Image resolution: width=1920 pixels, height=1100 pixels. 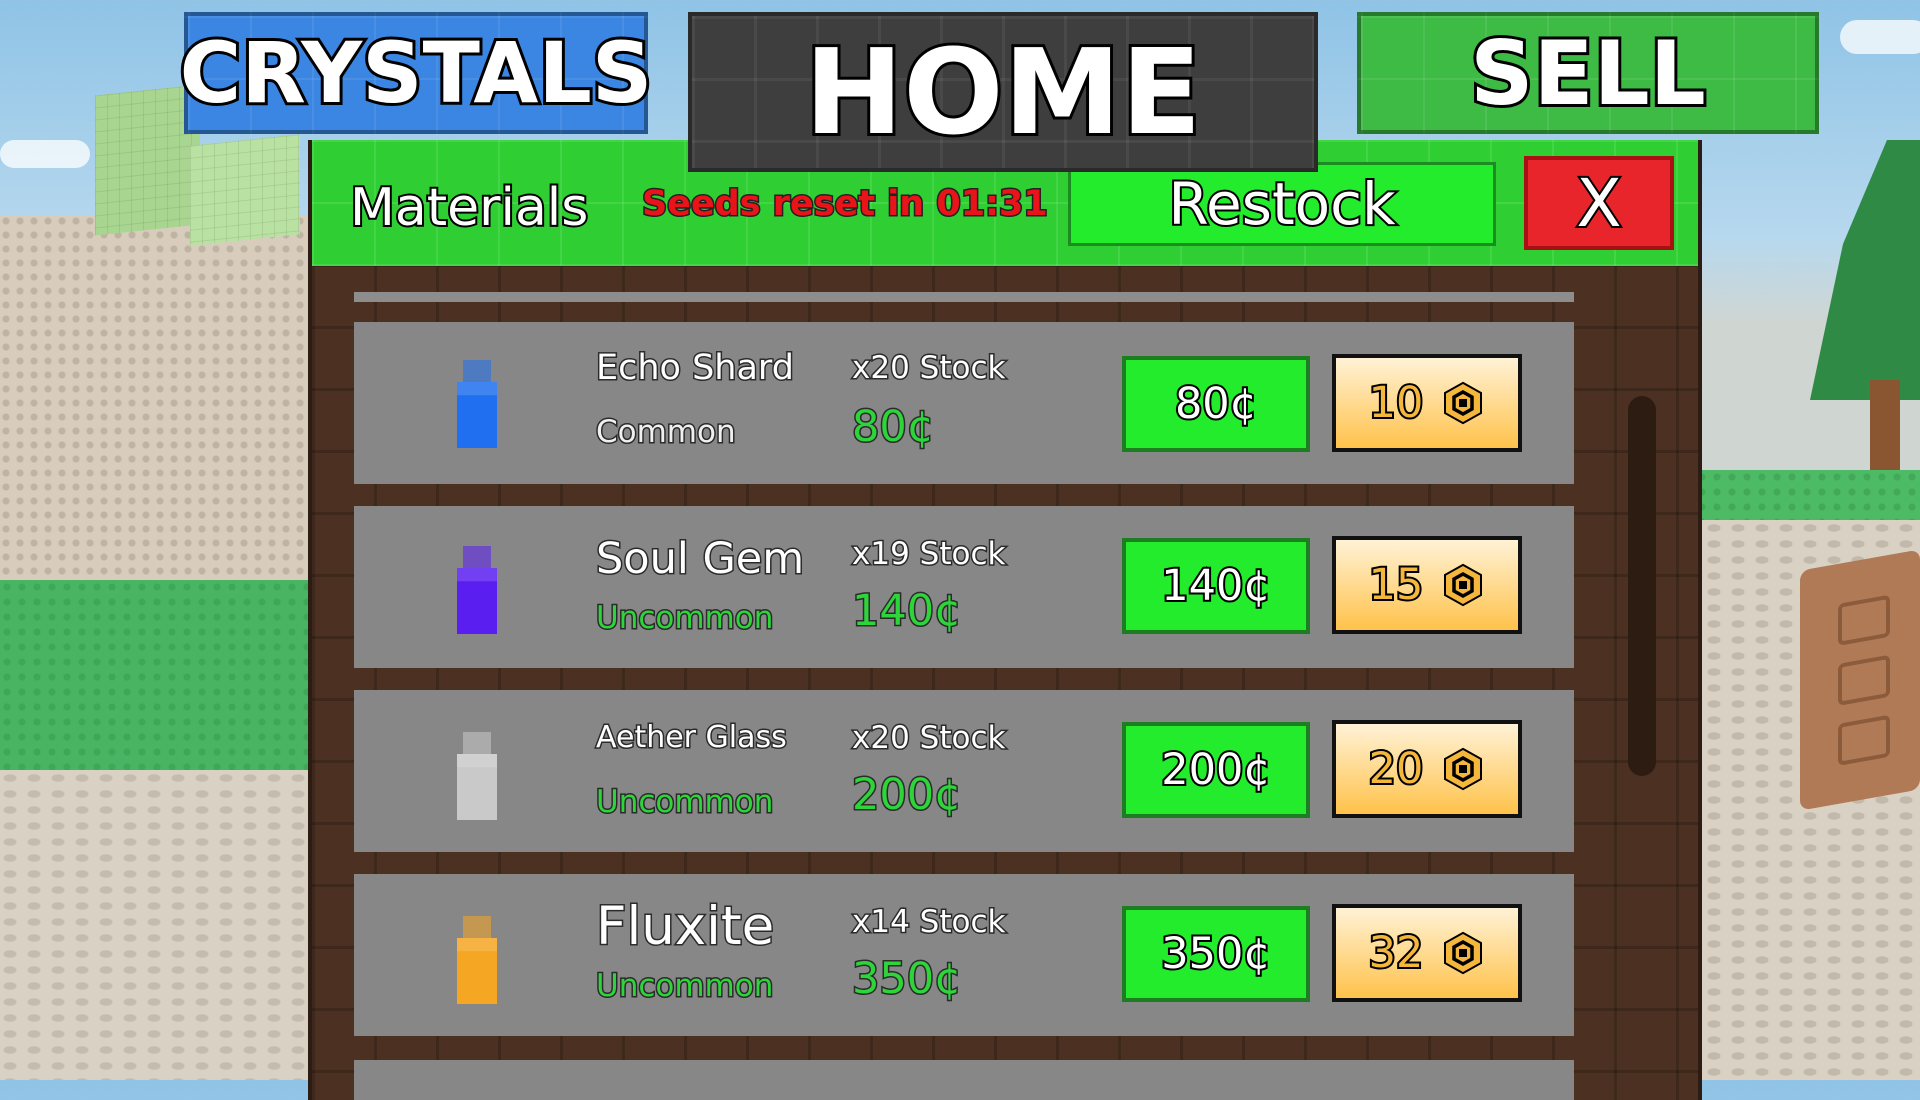 What do you see at coordinates (1396, 403) in the screenshot?
I see `robux-price: 10` at bounding box center [1396, 403].